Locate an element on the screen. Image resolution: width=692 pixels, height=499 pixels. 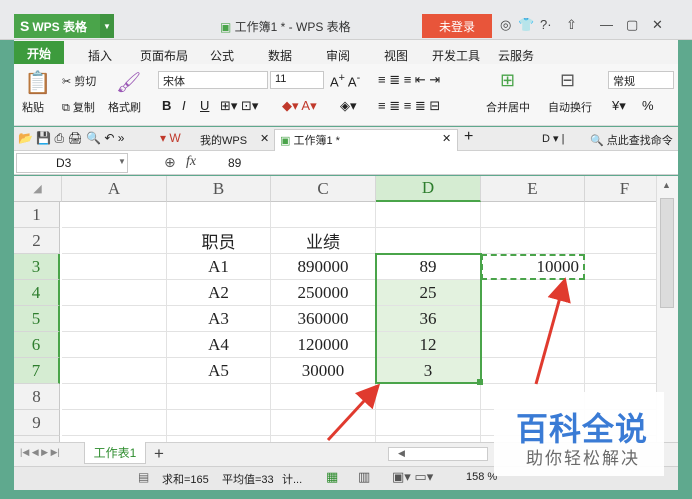
scroll-left-icon: ◀ is located at coordinates (401, 453).